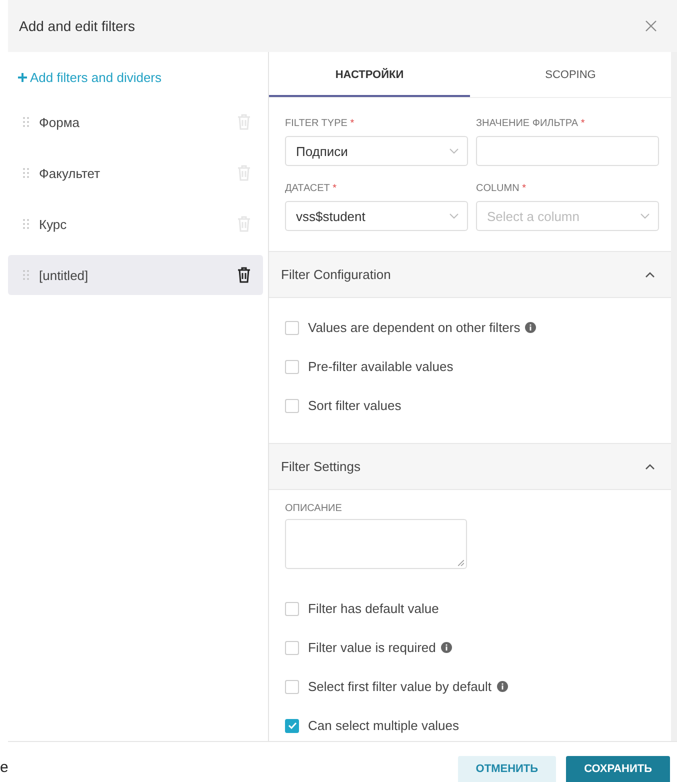 The width and height of the screenshot is (677, 782). What do you see at coordinates (22, 77) in the screenshot?
I see `plus-icon` at bounding box center [22, 77].